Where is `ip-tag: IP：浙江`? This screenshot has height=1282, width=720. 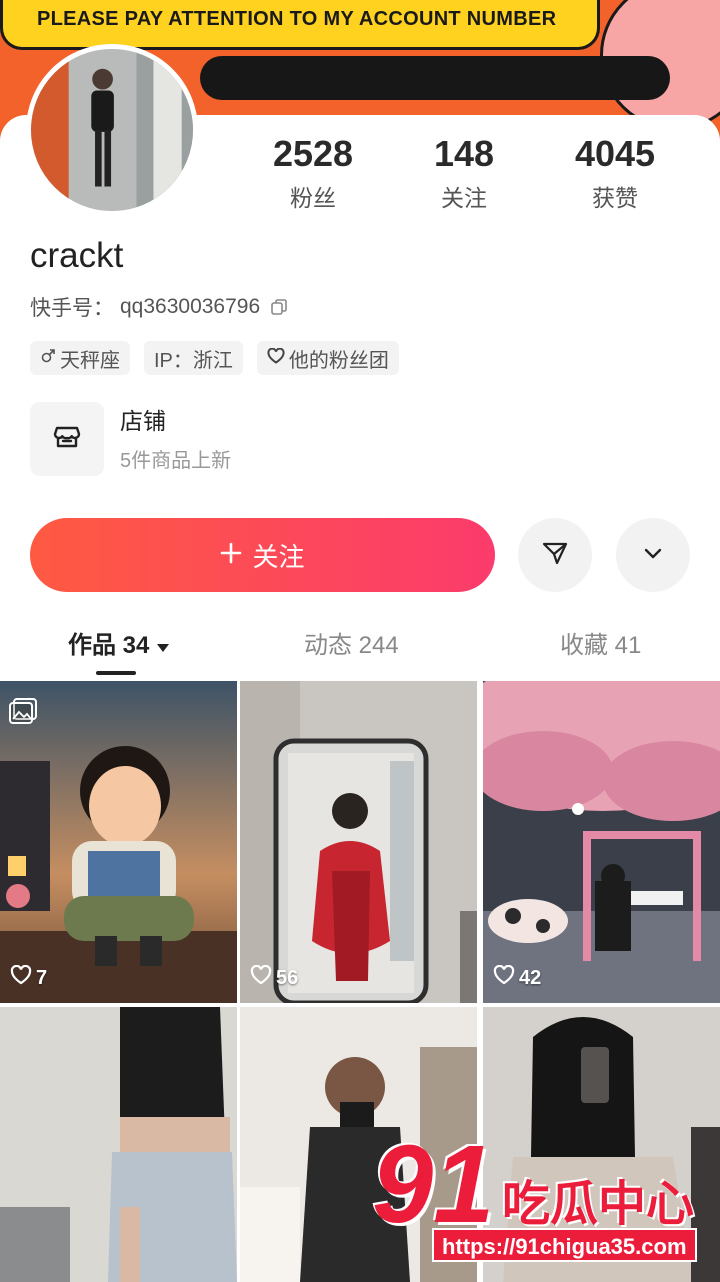 ip-tag: IP：浙江 is located at coordinates (193, 358).